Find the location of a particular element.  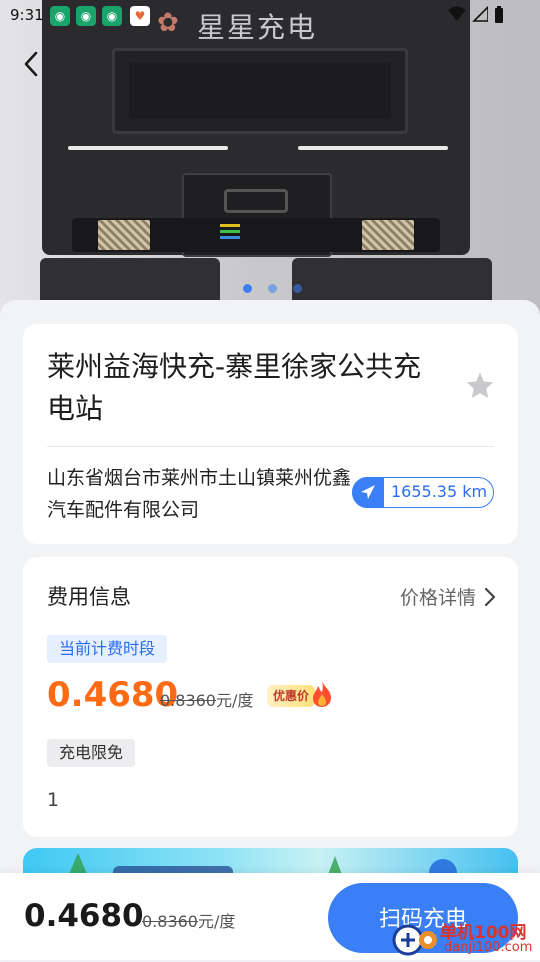

bottom-original-price: 0.8360 is located at coordinates (170, 921).